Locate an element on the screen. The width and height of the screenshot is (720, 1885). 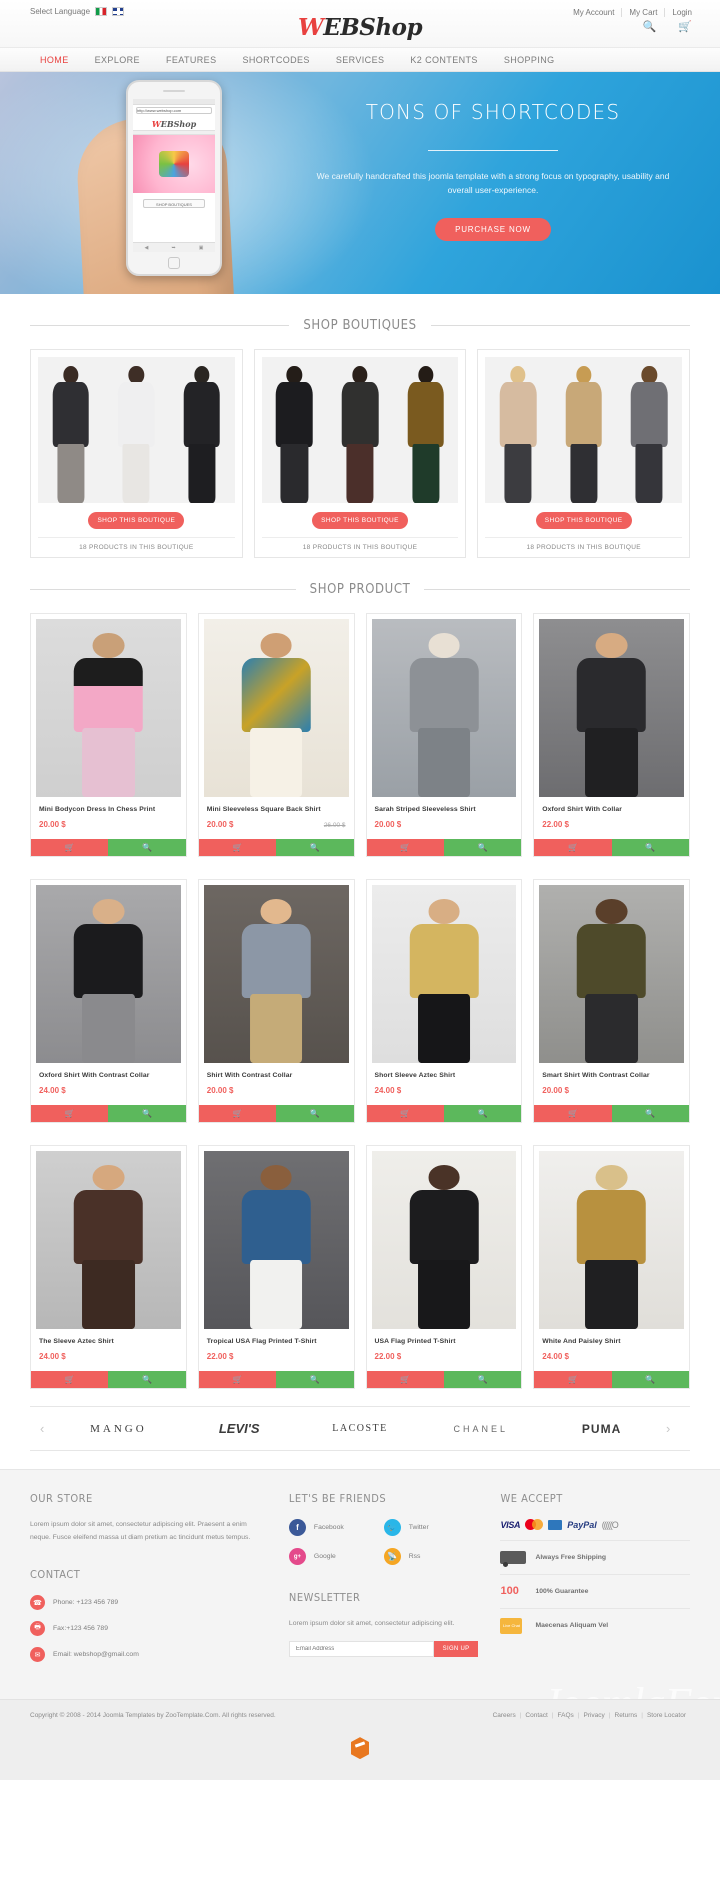
social-links: f Facebook 🐦 Twitter g+ Google 📡 Rss is located at coordinates (383, 1548).